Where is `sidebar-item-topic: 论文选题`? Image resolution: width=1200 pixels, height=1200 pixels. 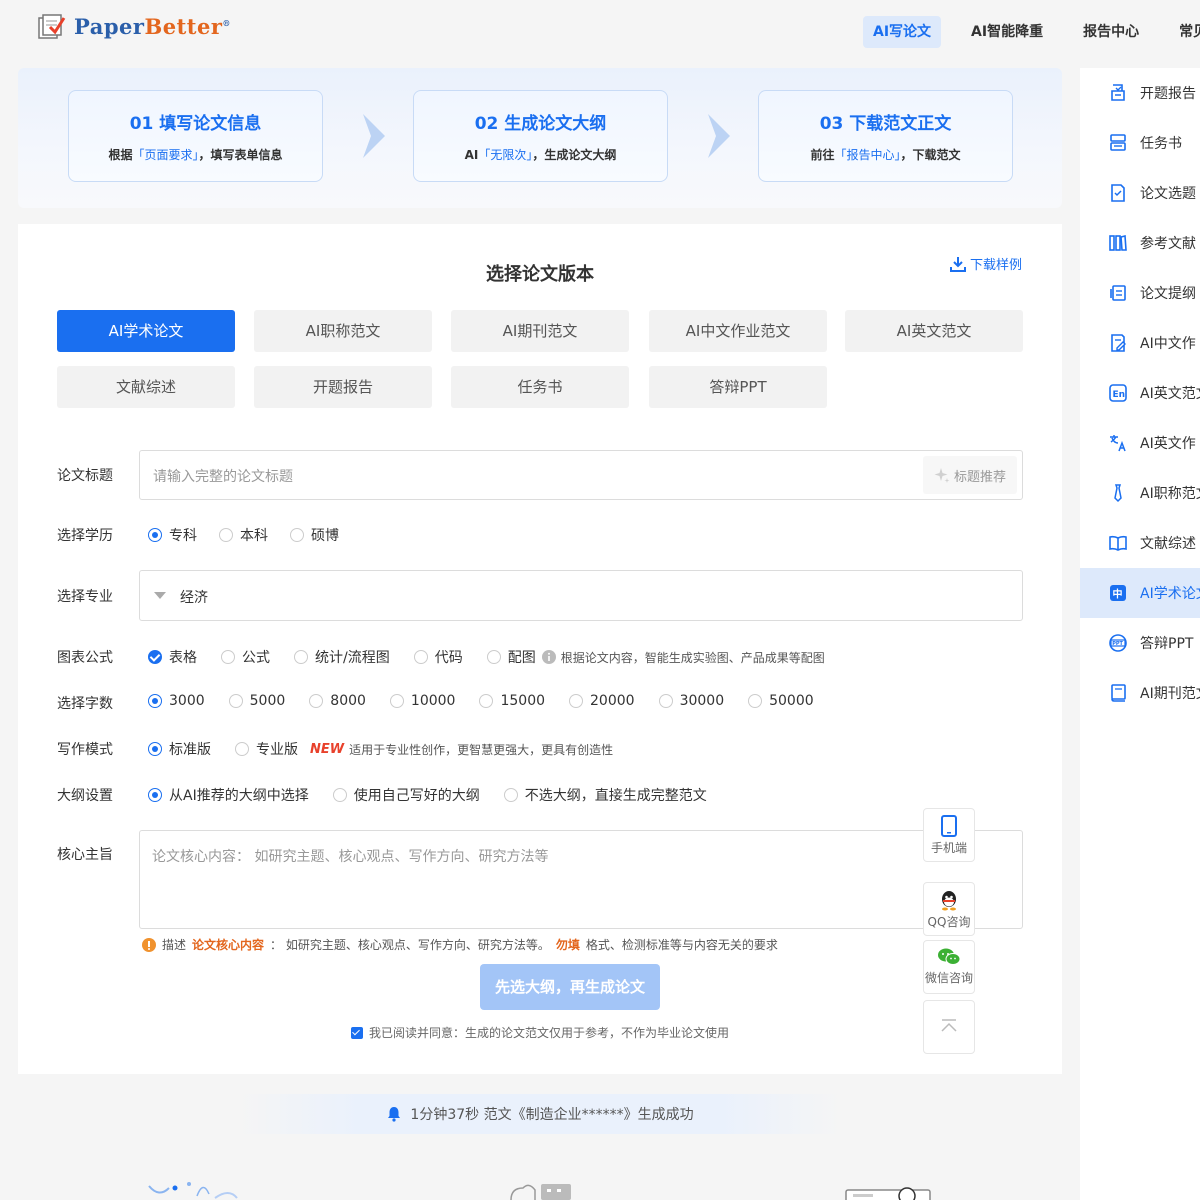 sidebar-item-topic: 论文选题 is located at coordinates (1140, 193).